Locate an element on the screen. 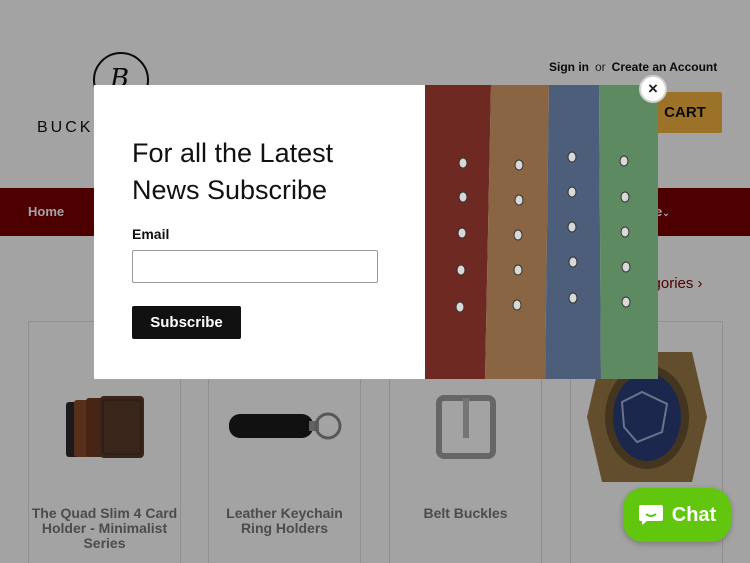  close-icon: × is located at coordinates (653, 88).